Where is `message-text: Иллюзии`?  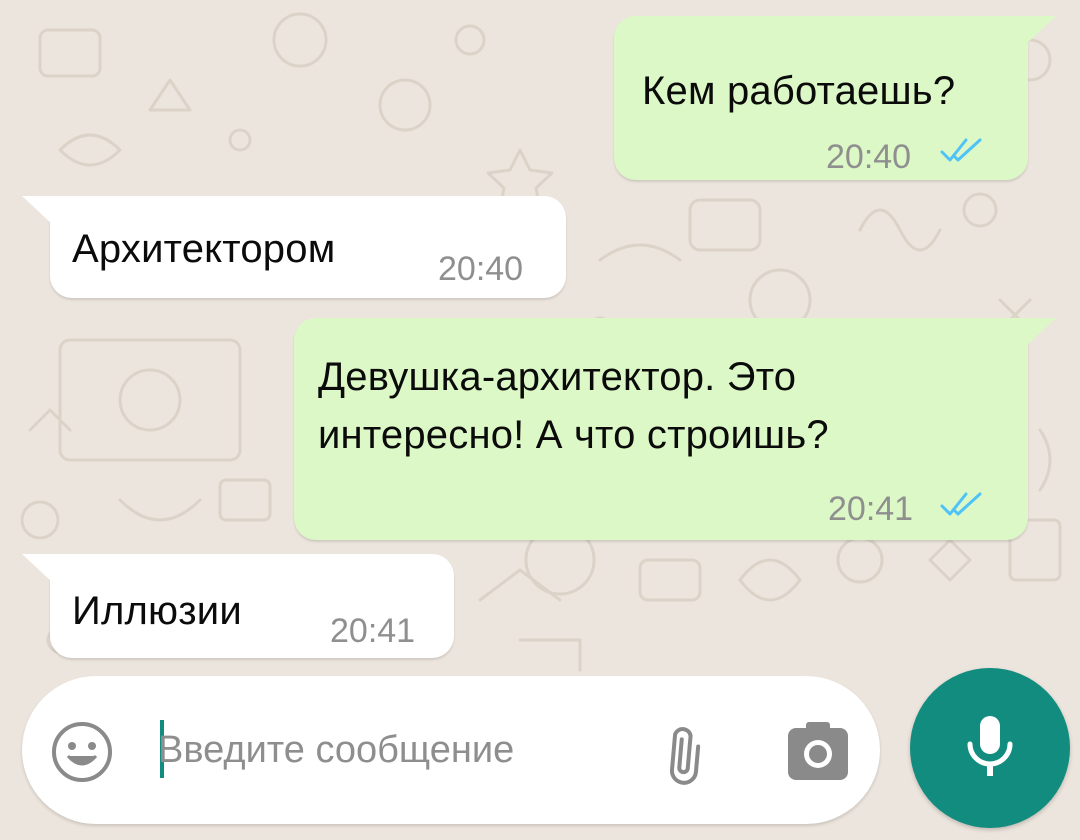
message-text: Иллюзии is located at coordinates (157, 611).